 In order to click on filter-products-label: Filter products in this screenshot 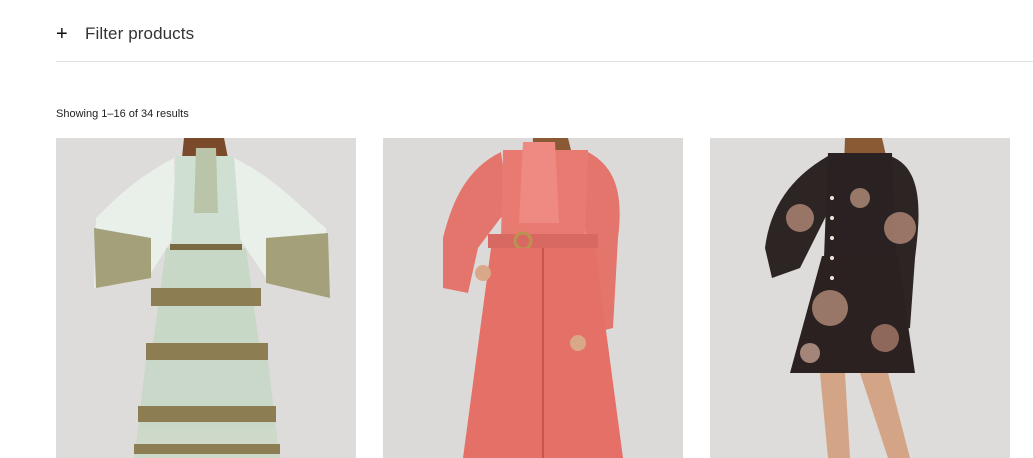, I will do `click(140, 33)`.